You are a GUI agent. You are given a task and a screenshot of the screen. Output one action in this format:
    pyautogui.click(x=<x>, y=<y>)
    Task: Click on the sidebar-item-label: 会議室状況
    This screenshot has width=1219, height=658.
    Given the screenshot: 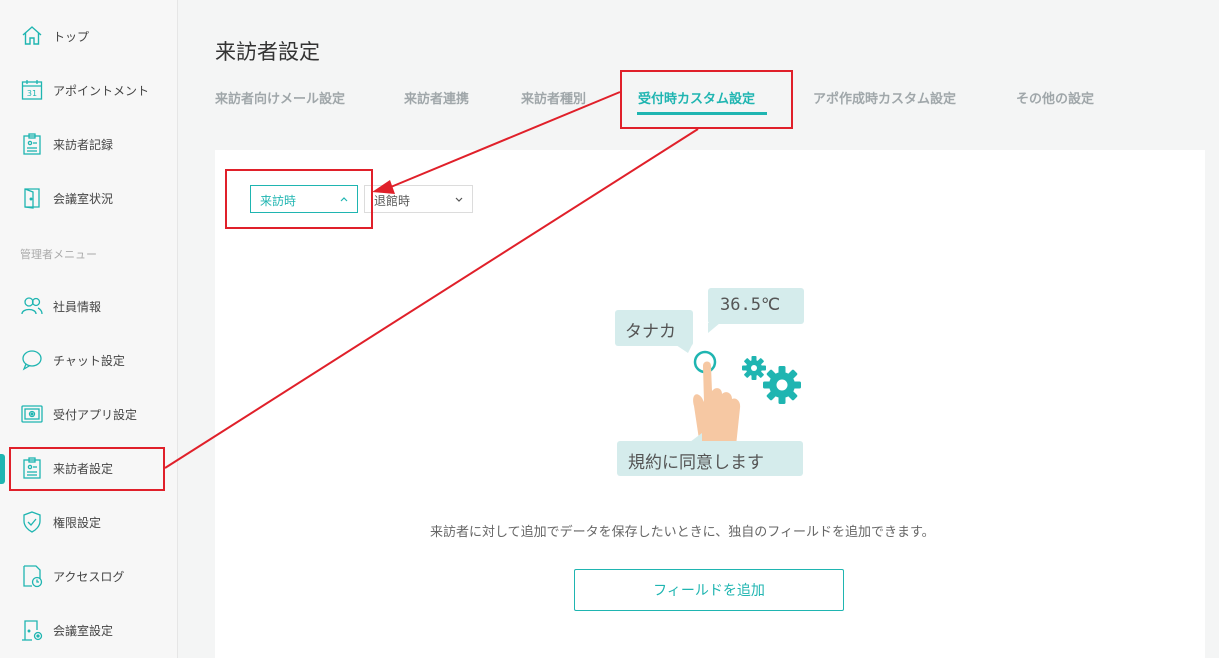 What is the action you would take?
    pyautogui.click(x=83, y=199)
    